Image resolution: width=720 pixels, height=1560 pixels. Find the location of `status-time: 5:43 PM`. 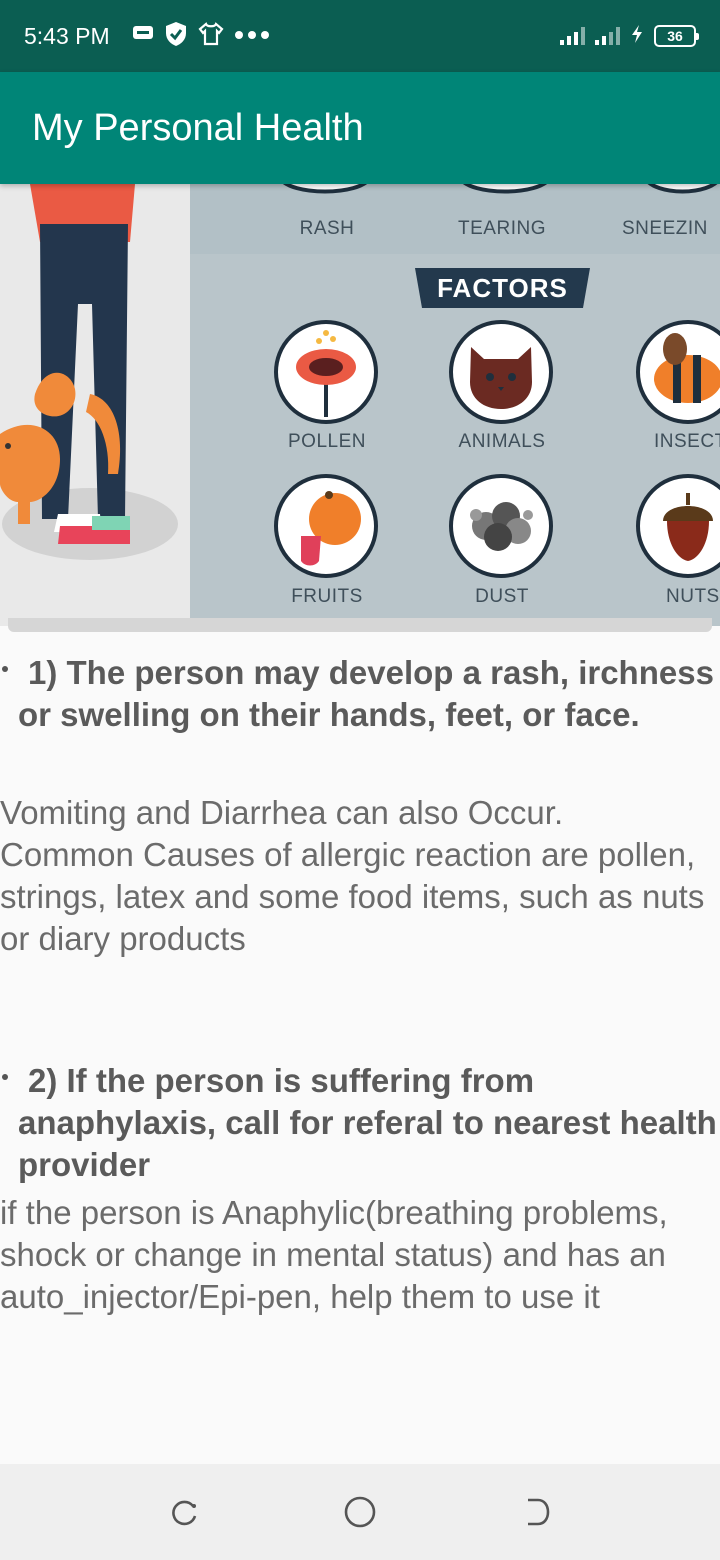

status-time: 5:43 PM is located at coordinates (67, 35).